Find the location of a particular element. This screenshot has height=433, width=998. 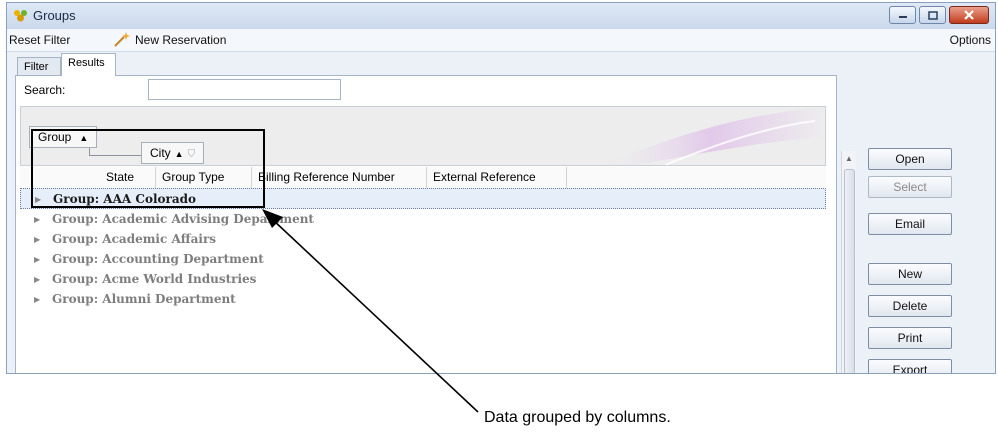

callout-text: Data grouped by columns. is located at coordinates (577, 417).